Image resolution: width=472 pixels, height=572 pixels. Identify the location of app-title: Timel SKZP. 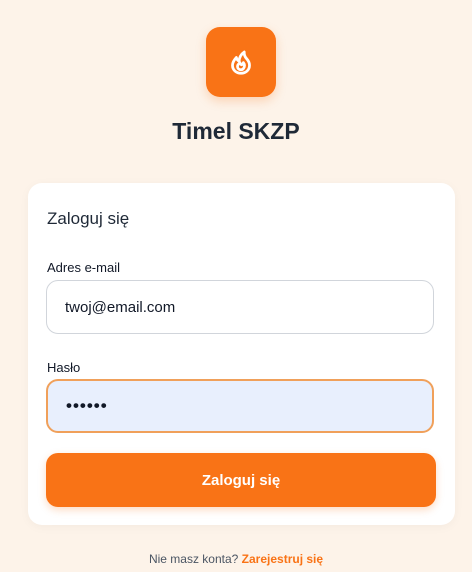
(236, 131).